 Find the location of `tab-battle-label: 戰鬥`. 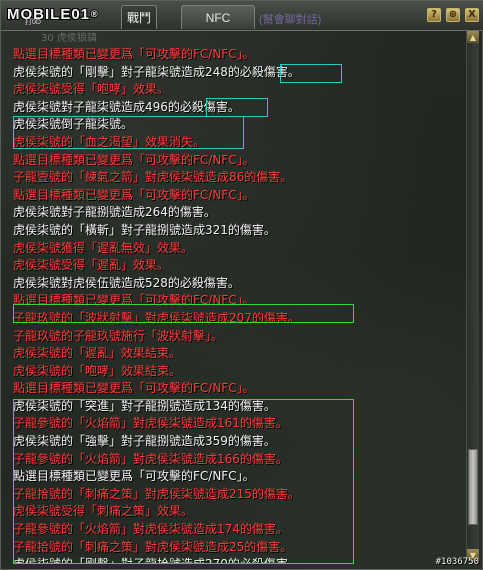

tab-battle-label: 戰鬥 is located at coordinates (138, 18).